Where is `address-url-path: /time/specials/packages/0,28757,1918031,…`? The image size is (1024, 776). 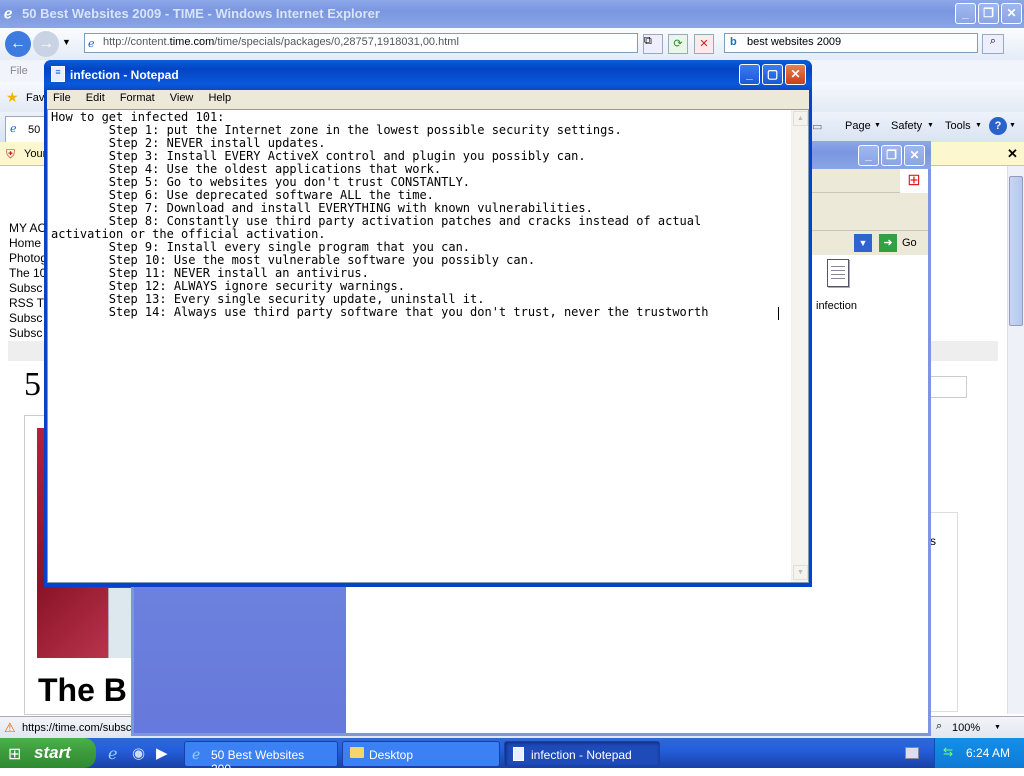 address-url-path: /time/specials/packages/0,28757,1918031,… is located at coordinates (336, 42).